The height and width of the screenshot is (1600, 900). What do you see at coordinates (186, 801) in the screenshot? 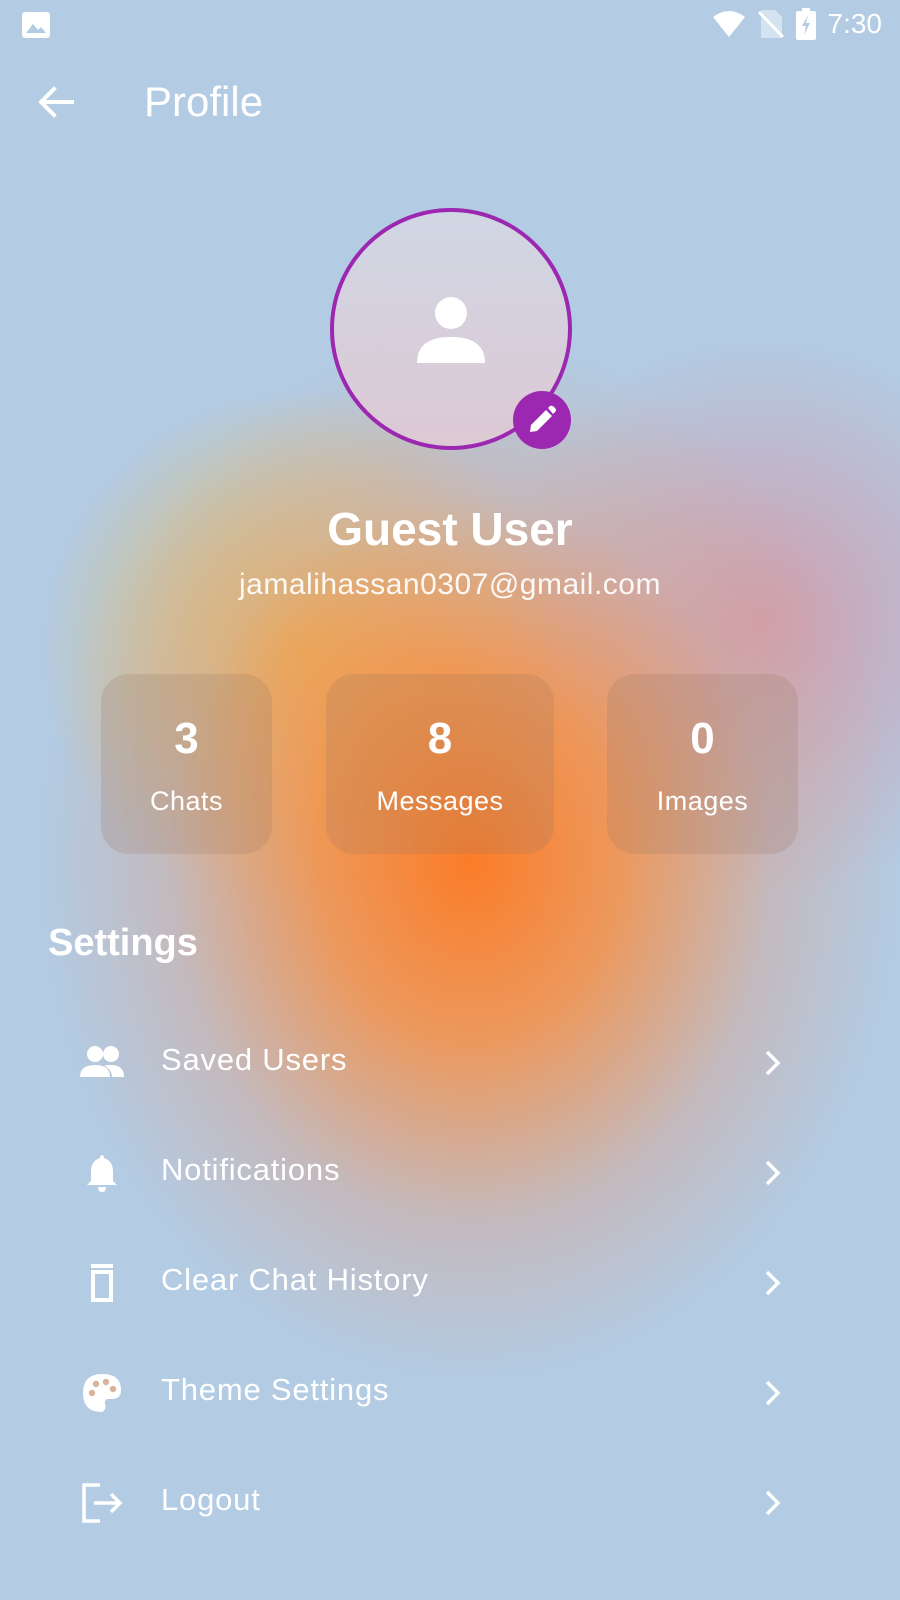
I see `stat-label: Chats` at bounding box center [186, 801].